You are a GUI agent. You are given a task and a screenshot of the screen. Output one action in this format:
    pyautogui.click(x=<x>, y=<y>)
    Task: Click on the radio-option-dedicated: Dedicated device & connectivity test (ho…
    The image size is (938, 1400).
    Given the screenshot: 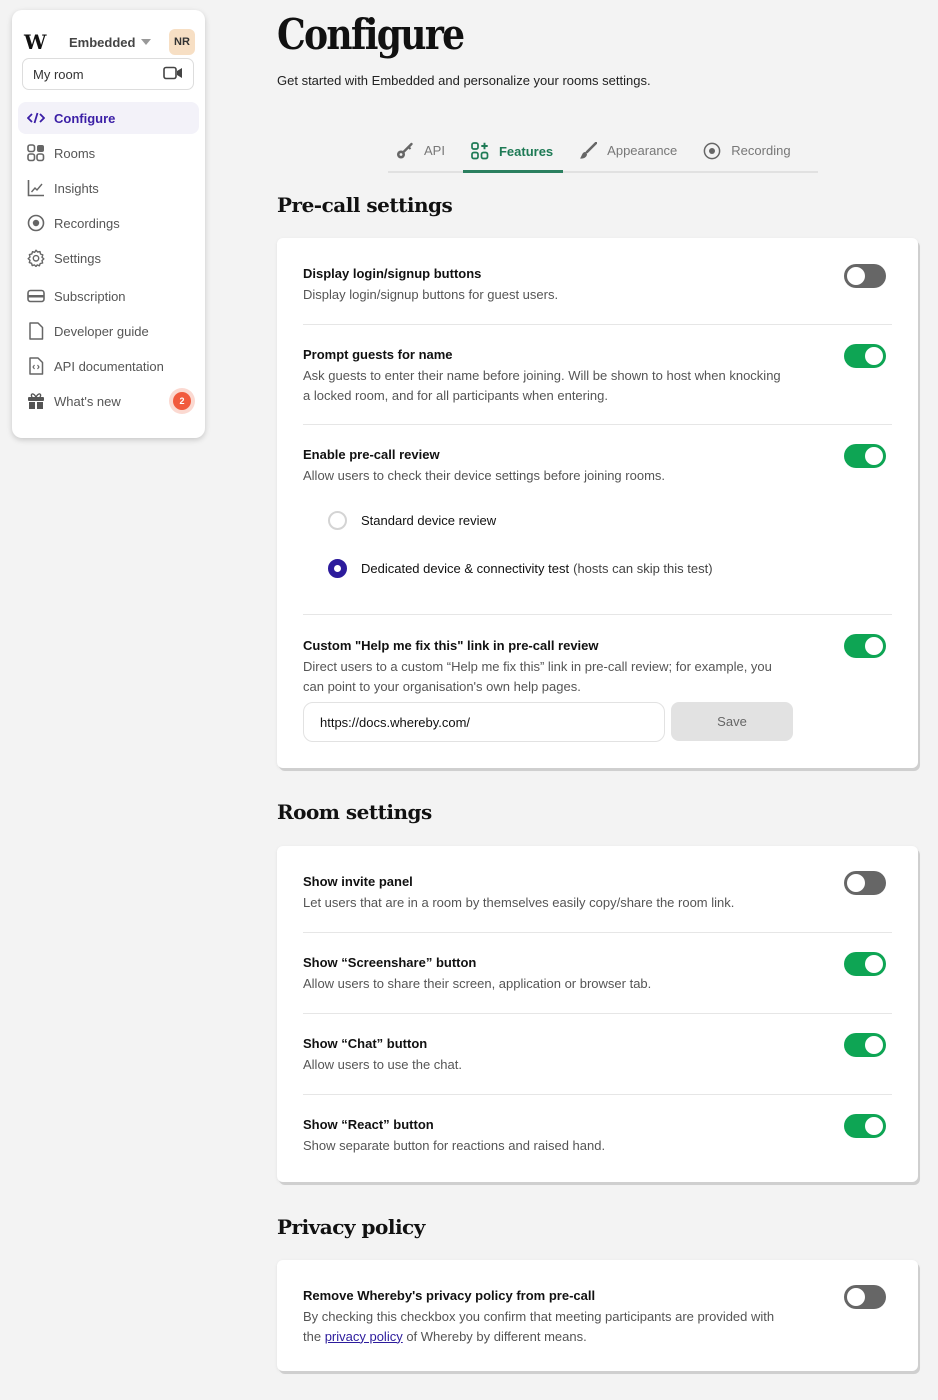 What is the action you would take?
    pyautogui.click(x=597, y=568)
    